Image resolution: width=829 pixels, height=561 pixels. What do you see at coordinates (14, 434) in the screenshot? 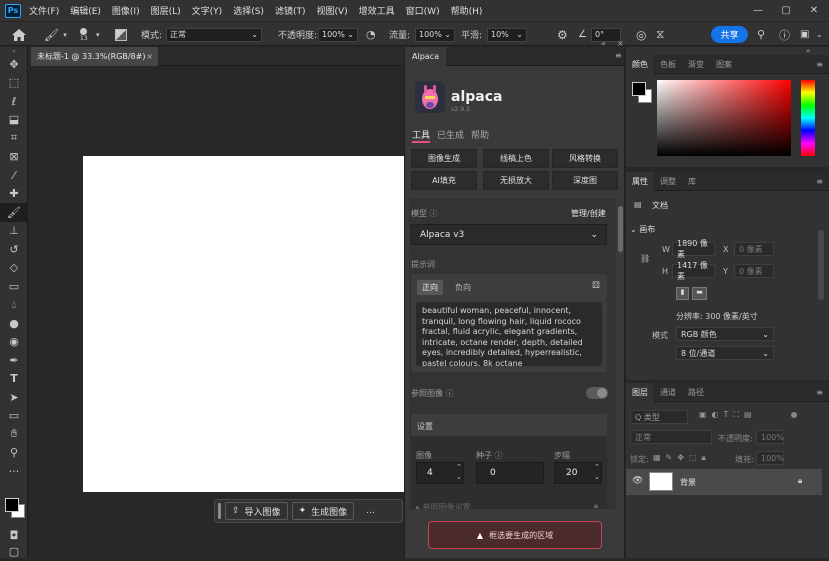
I see `hand-tool-icon: ✋︎` at bounding box center [14, 434].